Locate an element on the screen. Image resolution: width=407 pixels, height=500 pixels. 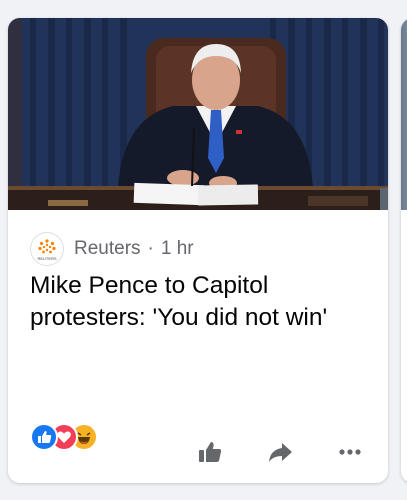
more-dots-icon is located at coordinates (350, 452).